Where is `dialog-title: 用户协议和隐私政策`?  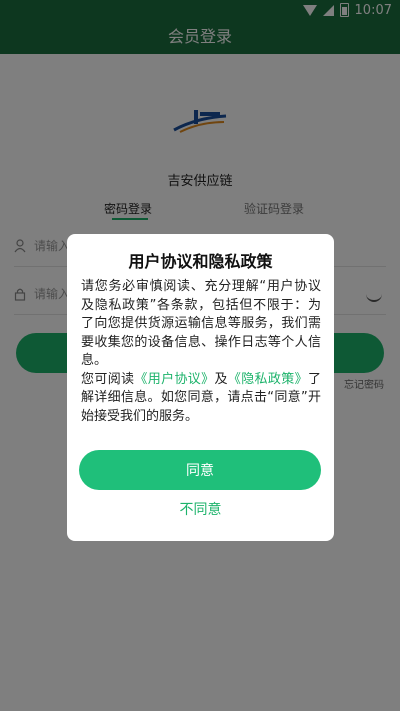
dialog-title: 用户协议和隐私政策 is located at coordinates (200, 261).